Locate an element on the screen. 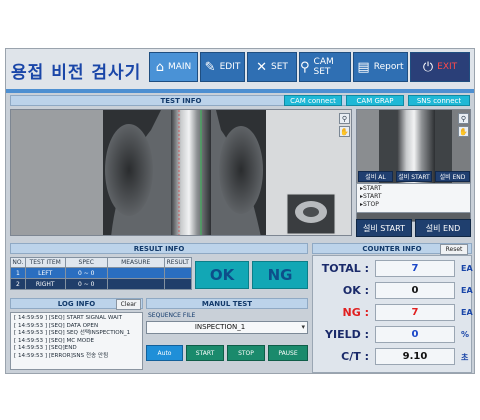  nav-exit-label: EXIT is located at coordinates (447, 67).